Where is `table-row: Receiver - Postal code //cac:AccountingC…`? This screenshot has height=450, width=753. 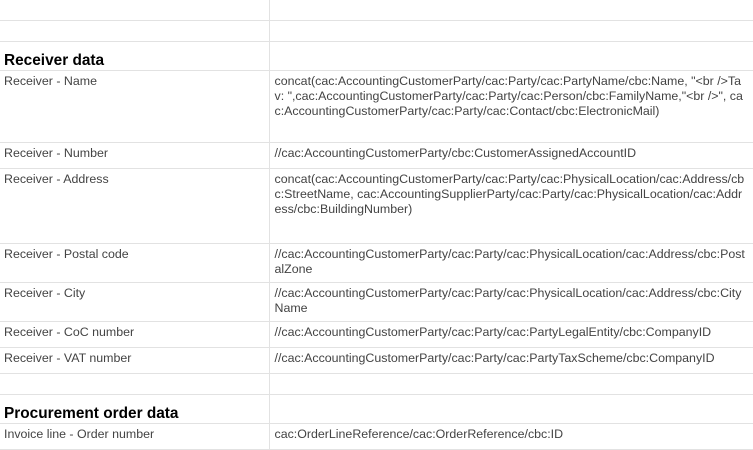
table-row: Receiver - Postal code //cac:AccountingC… is located at coordinates (376, 263).